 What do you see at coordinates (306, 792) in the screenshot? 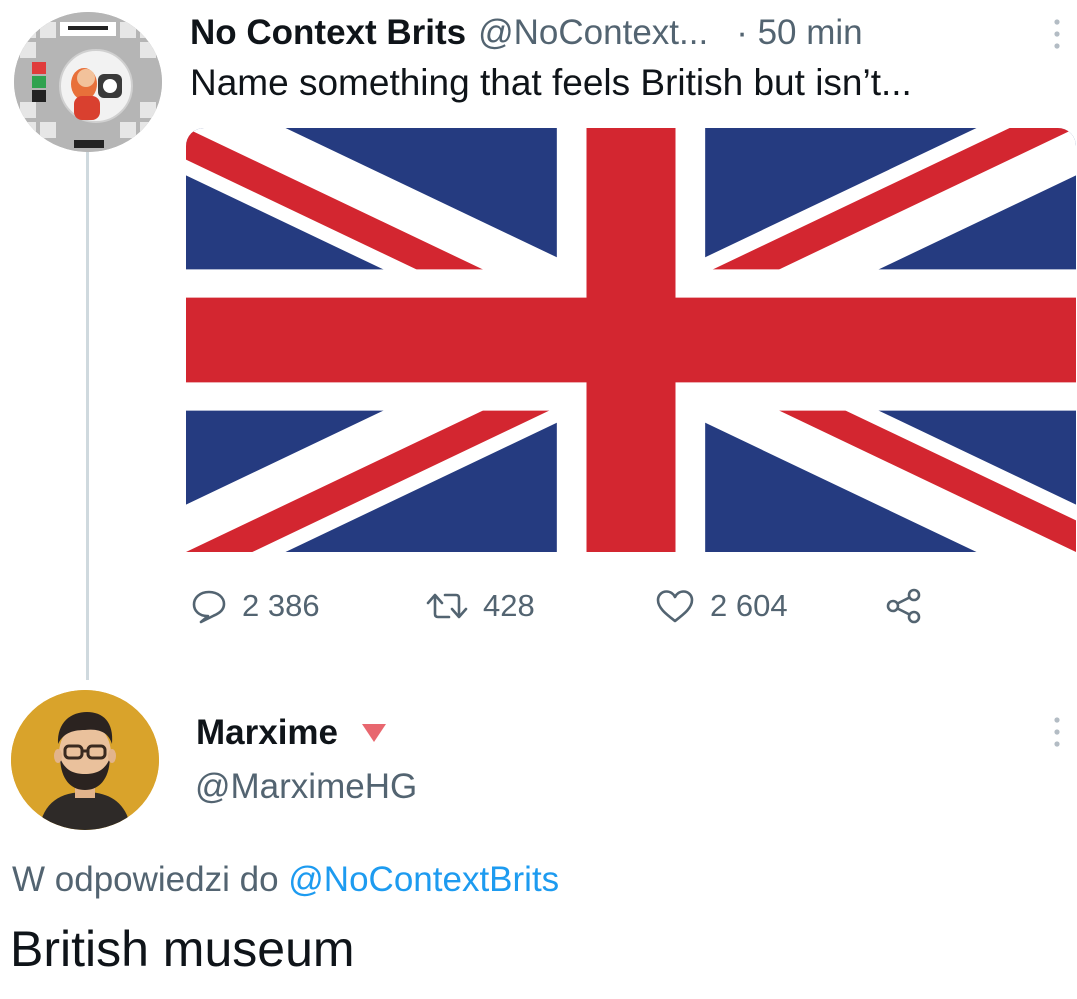
I see `reply-author-handle: @MarximeHG` at bounding box center [306, 792].